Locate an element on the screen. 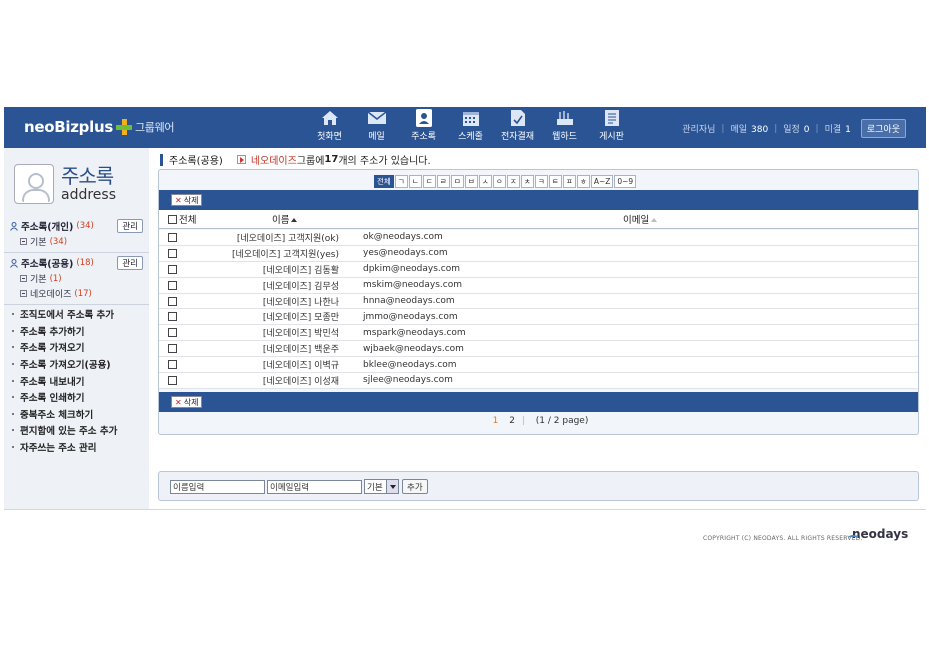  row-name: [네오데이즈] 박민석 is located at coordinates (249, 332).